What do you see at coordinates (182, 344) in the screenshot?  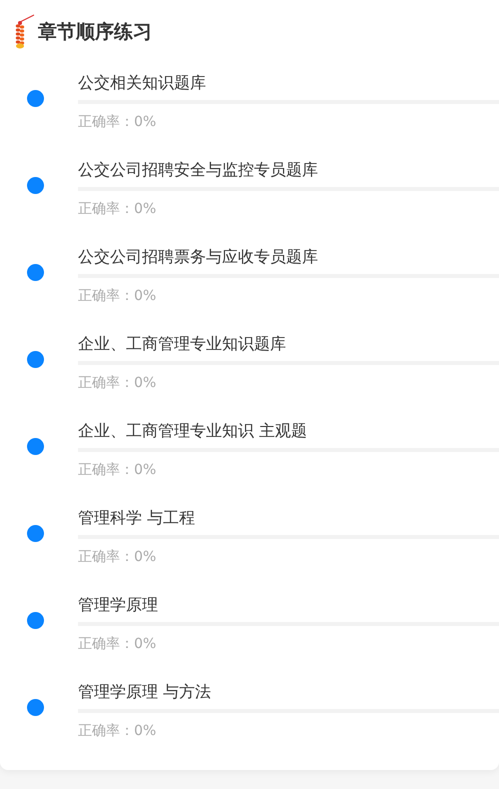 I see `chapter-title: 企业、工商管理专业知识题库` at bounding box center [182, 344].